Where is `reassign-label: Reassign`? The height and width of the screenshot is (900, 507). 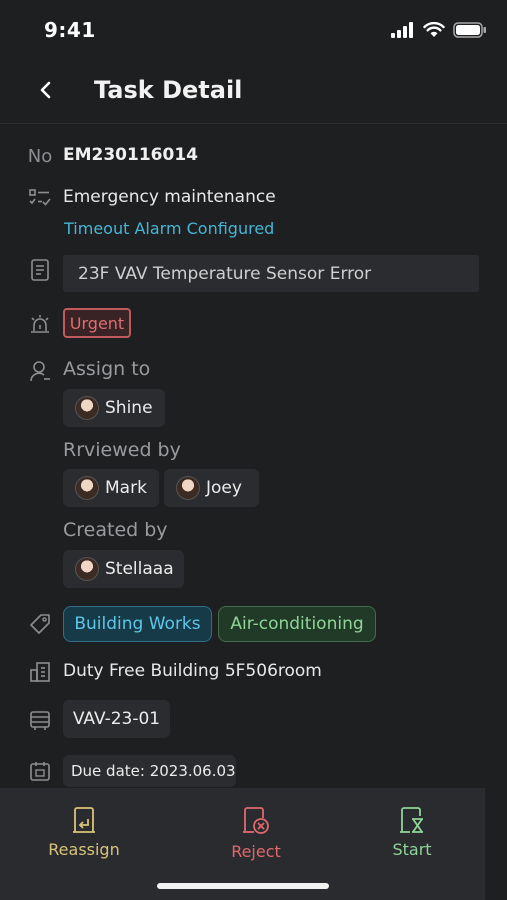 reassign-label: Reassign is located at coordinates (84, 849).